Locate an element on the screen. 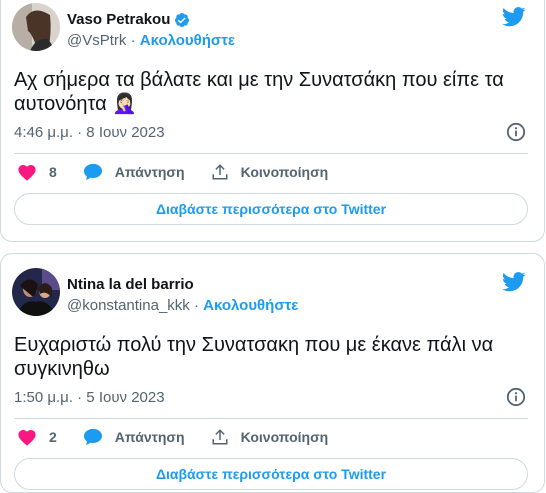 The image size is (546, 493). handle-row: @VsPtrk · Ακολουθήστε is located at coordinates (151, 41).